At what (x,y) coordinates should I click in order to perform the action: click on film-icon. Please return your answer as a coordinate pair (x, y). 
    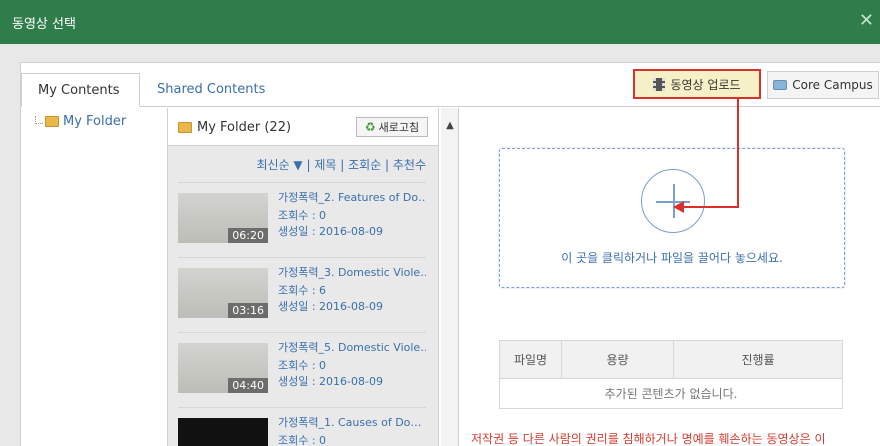
    Looking at the image, I should click on (659, 84).